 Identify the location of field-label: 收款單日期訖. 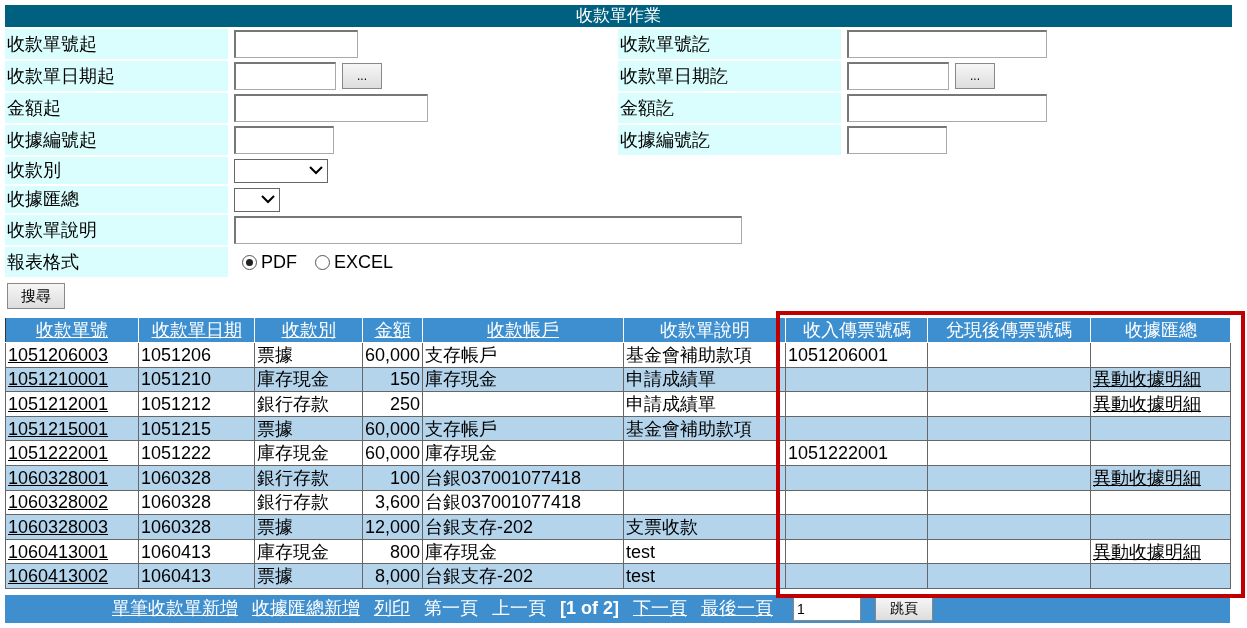
(729, 76).